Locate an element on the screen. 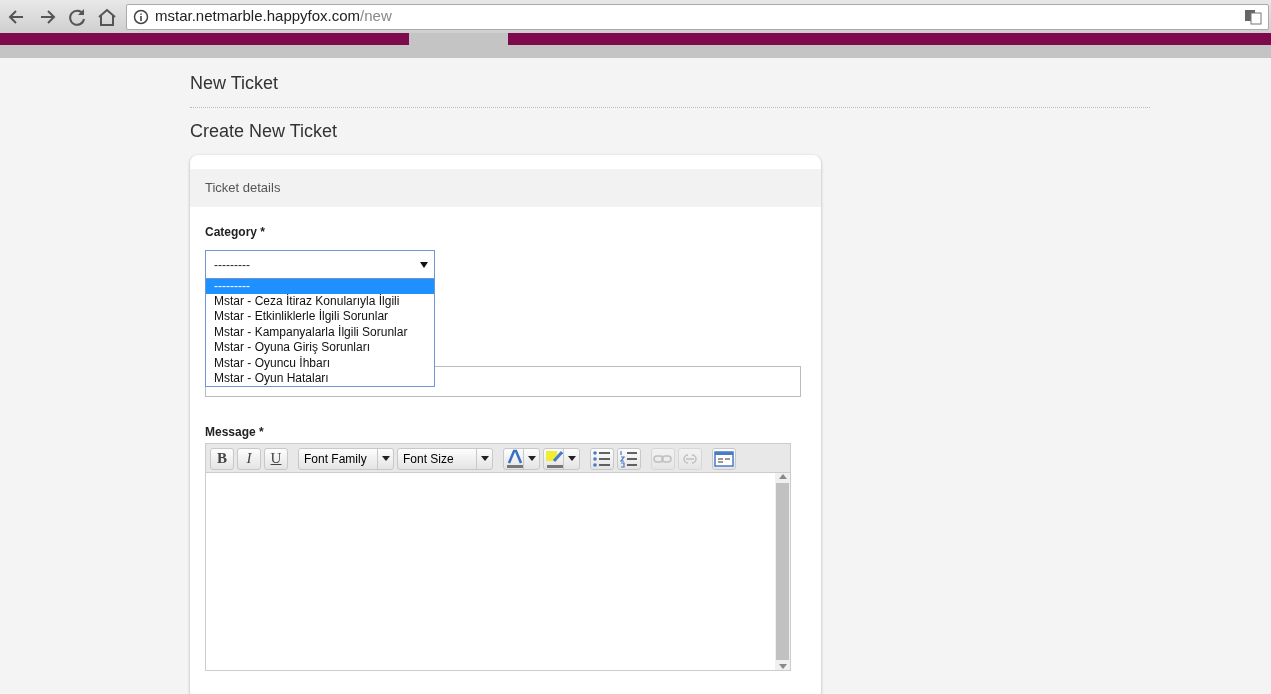 The width and height of the screenshot is (1271, 694). format-button: I is located at coordinates (249, 458).